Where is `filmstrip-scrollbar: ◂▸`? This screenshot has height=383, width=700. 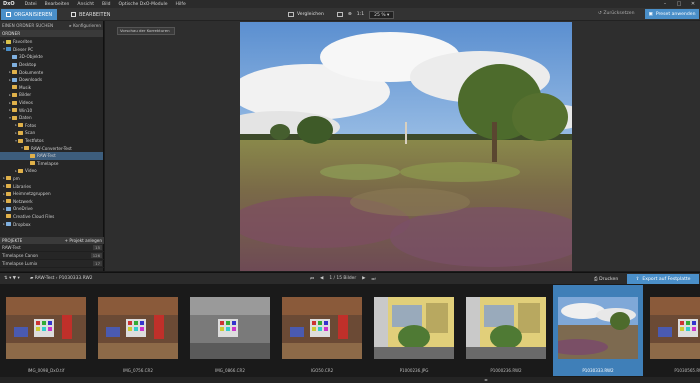 filmstrip-scrollbar: ◂▸ is located at coordinates (350, 380).